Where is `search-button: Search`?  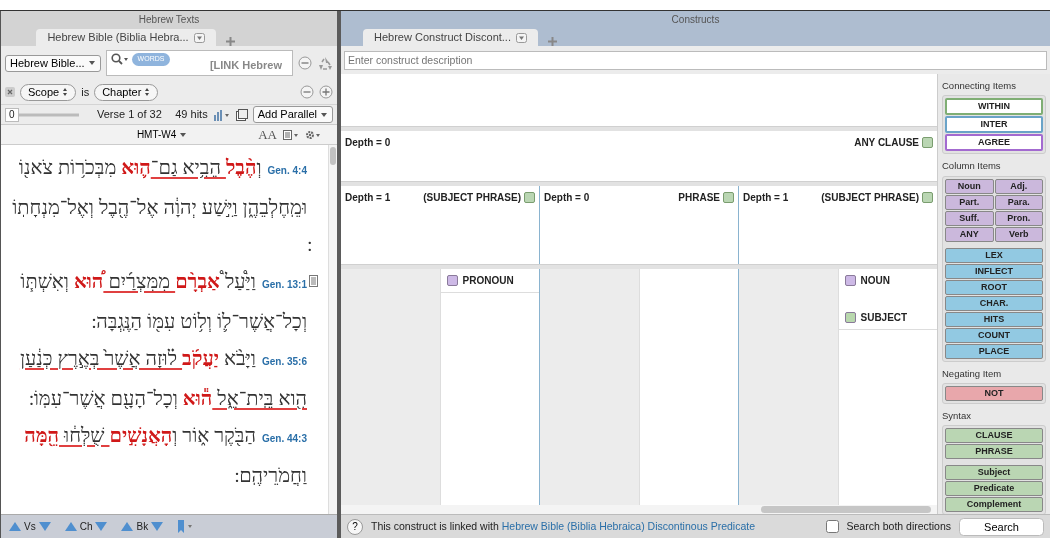
search-button: Search is located at coordinates (1001, 526).